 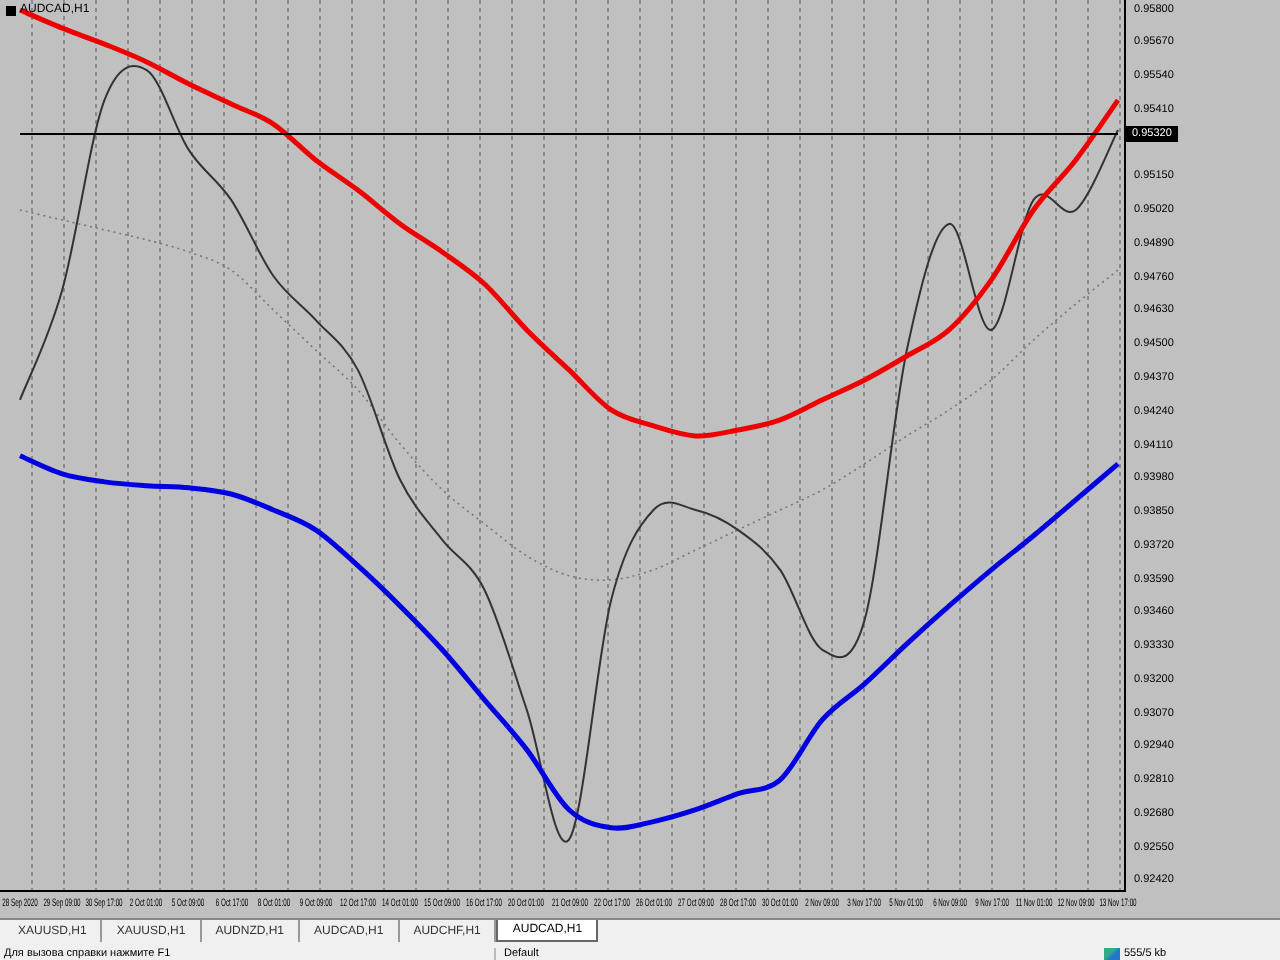 I want to click on connection-icon, so click(x=1112, y=953).